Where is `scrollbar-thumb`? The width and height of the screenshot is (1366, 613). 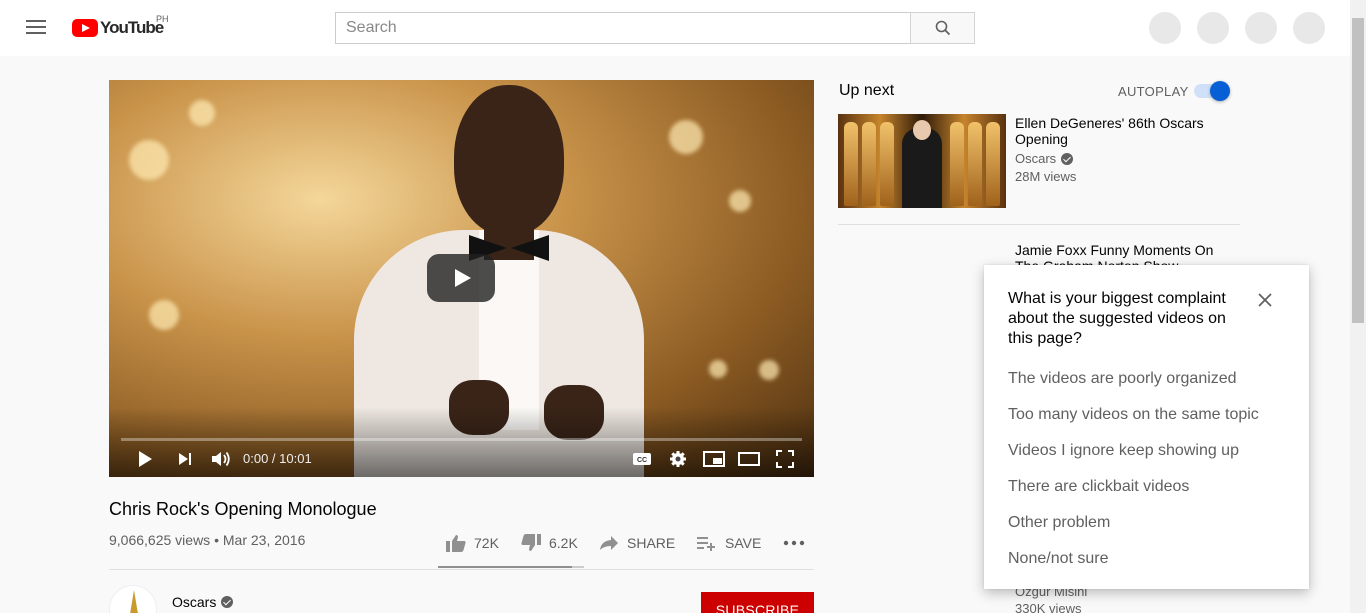
scrollbar-thumb is located at coordinates (1358, 170).